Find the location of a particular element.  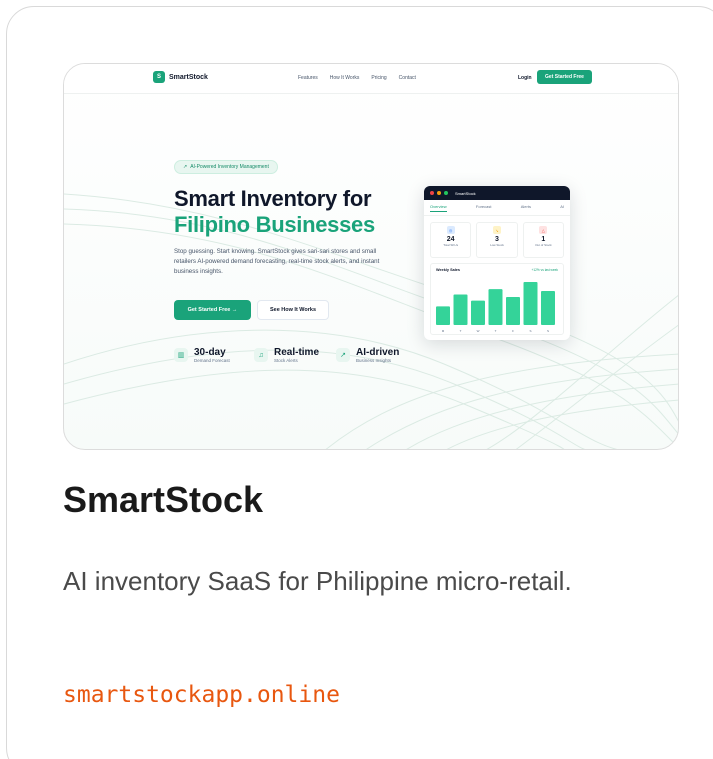

hero-headline-line1: Smart Inventory for is located at coordinates (273, 198).